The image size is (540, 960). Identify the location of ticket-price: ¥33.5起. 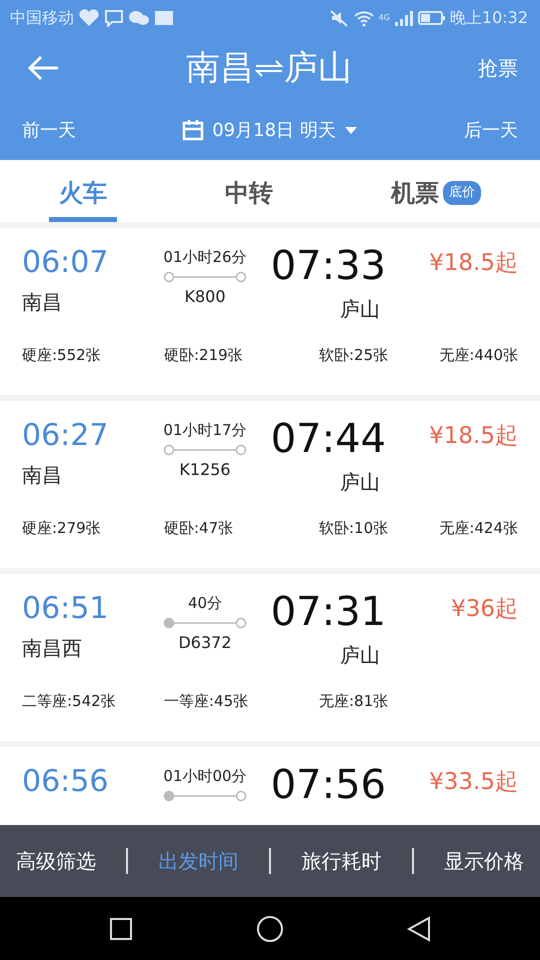
(473, 782).